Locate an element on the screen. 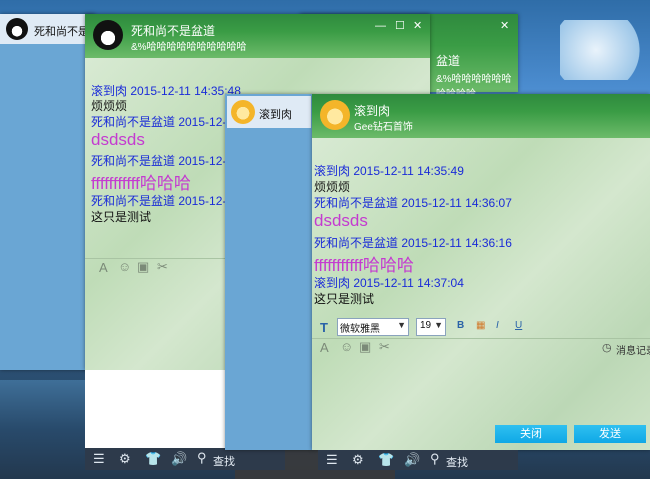 This screenshot has width=650, height=479. color-icon: ▦ is located at coordinates (480, 325).